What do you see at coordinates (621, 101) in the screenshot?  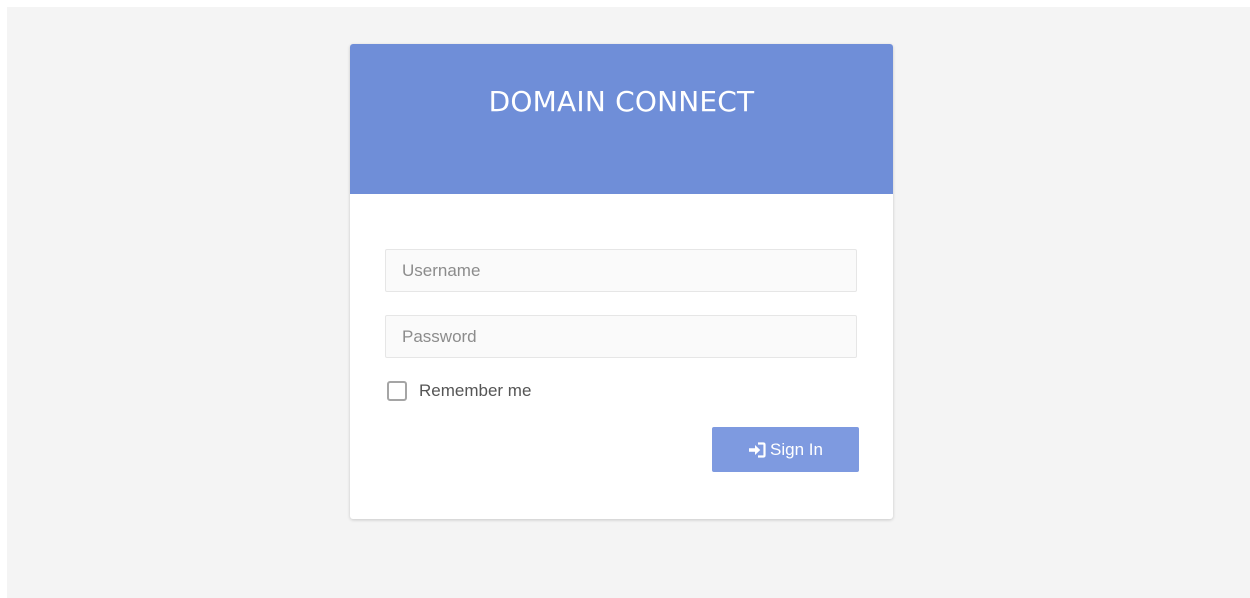 I see `app-title: DOMAIN CONNECT` at bounding box center [621, 101].